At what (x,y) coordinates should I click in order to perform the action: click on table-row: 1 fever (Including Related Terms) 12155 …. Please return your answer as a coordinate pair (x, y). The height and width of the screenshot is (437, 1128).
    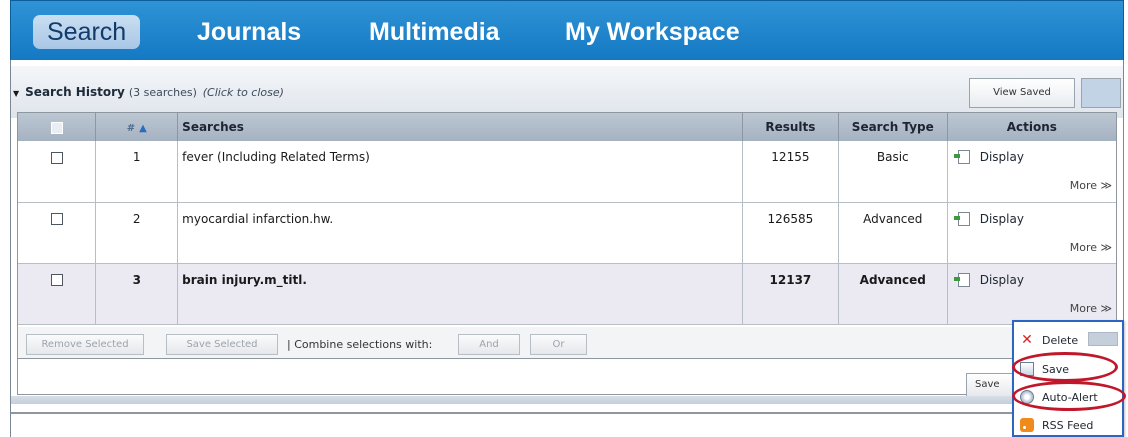
    Looking at the image, I should click on (567, 172).